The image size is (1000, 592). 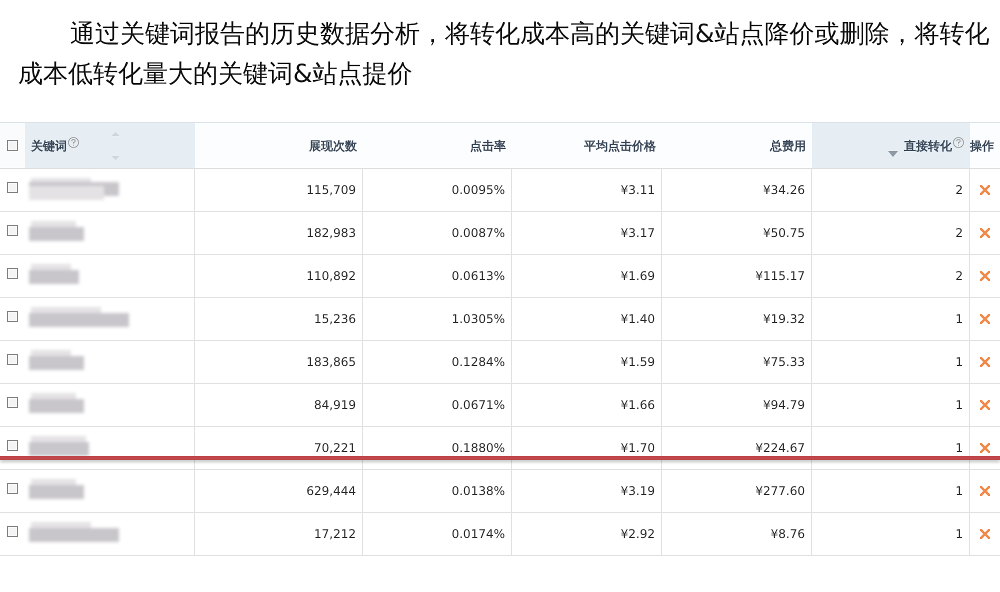 I want to click on table-cell-text: 0.0613%, so click(x=478, y=276).